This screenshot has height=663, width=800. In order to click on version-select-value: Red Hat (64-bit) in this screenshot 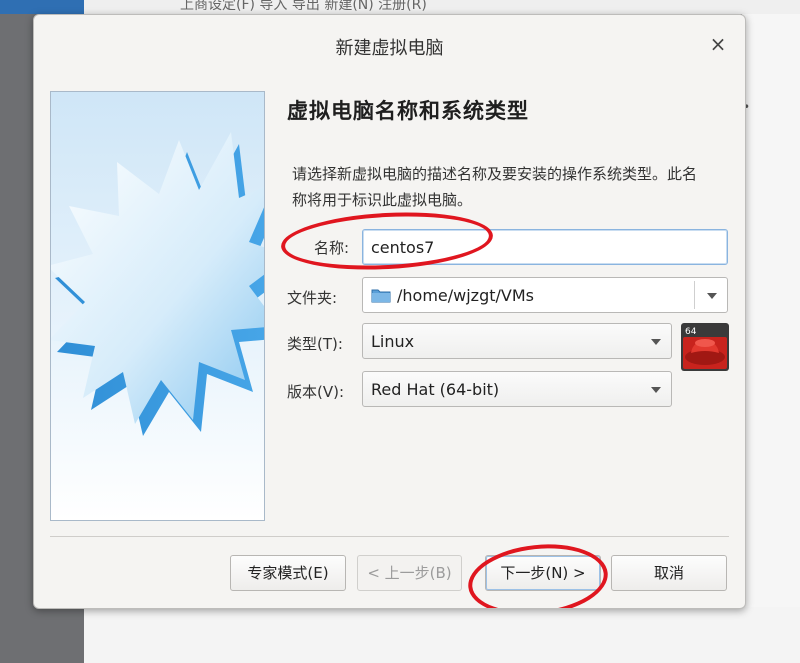, I will do `click(435, 389)`.